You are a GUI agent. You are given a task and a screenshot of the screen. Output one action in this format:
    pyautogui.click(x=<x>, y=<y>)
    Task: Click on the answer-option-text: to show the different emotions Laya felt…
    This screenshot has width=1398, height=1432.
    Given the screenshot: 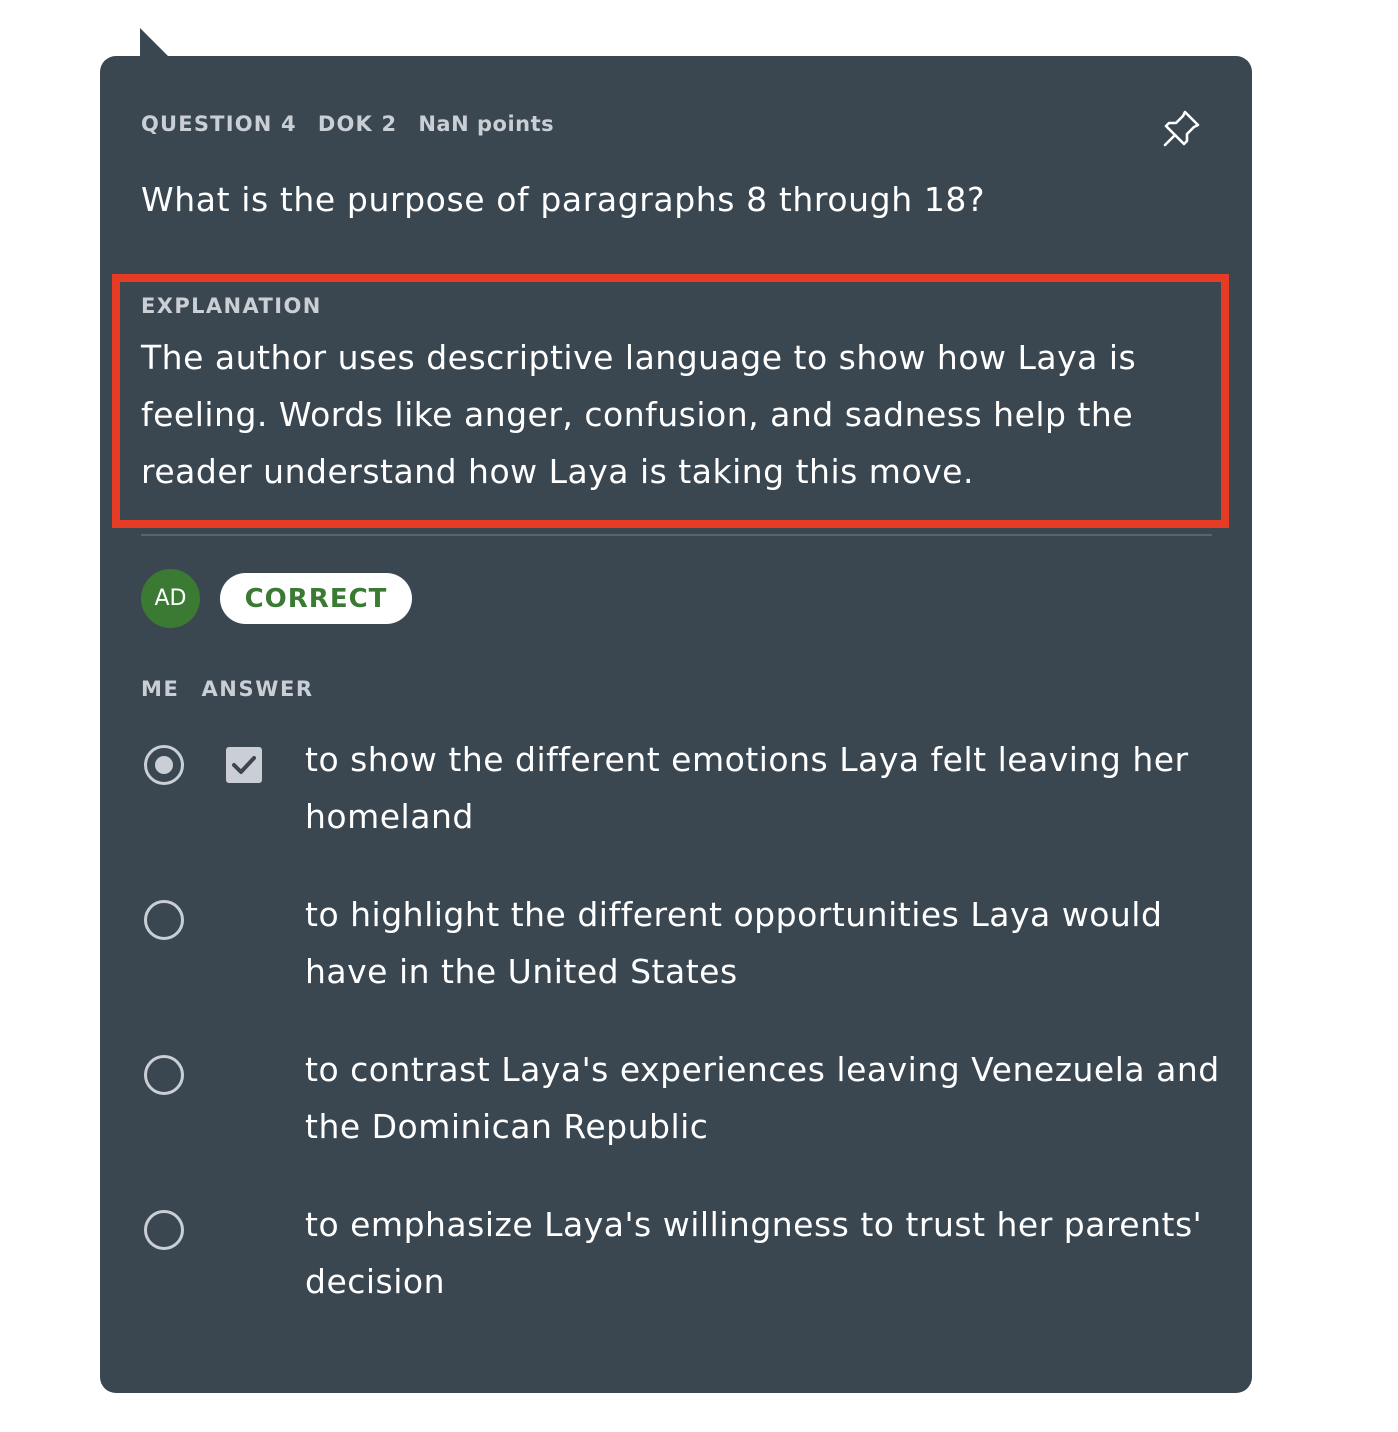 What is the action you would take?
    pyautogui.click(x=747, y=788)
    